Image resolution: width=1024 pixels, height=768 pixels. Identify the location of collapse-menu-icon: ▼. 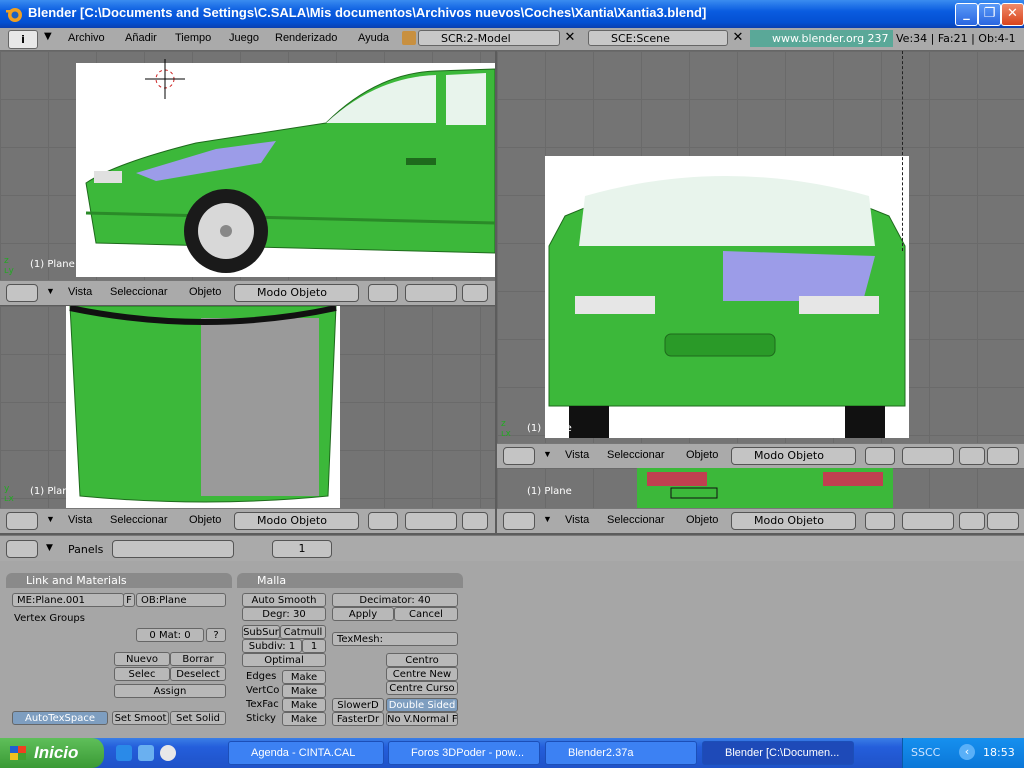
(48, 36).